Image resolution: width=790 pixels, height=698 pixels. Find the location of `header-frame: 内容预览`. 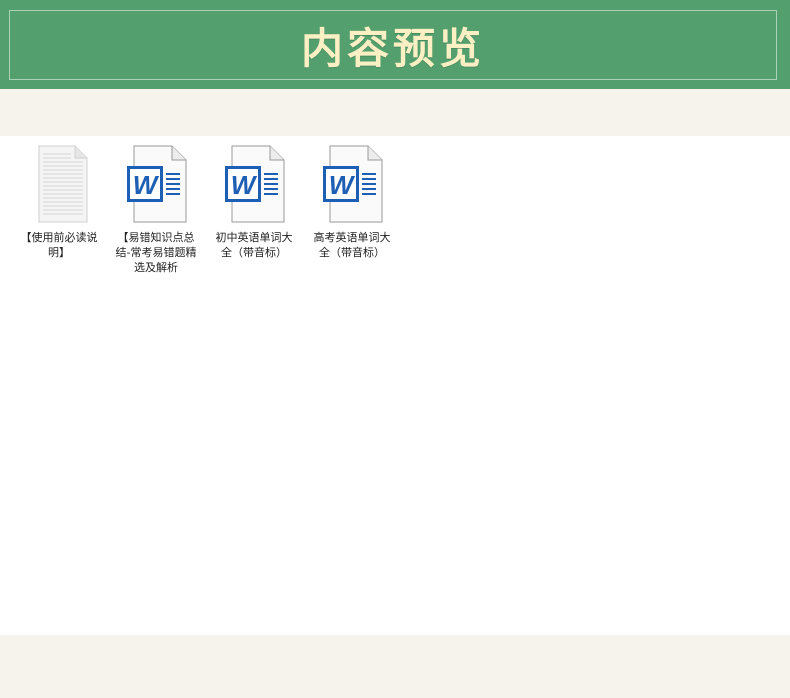

header-frame: 内容预览 is located at coordinates (393, 45).